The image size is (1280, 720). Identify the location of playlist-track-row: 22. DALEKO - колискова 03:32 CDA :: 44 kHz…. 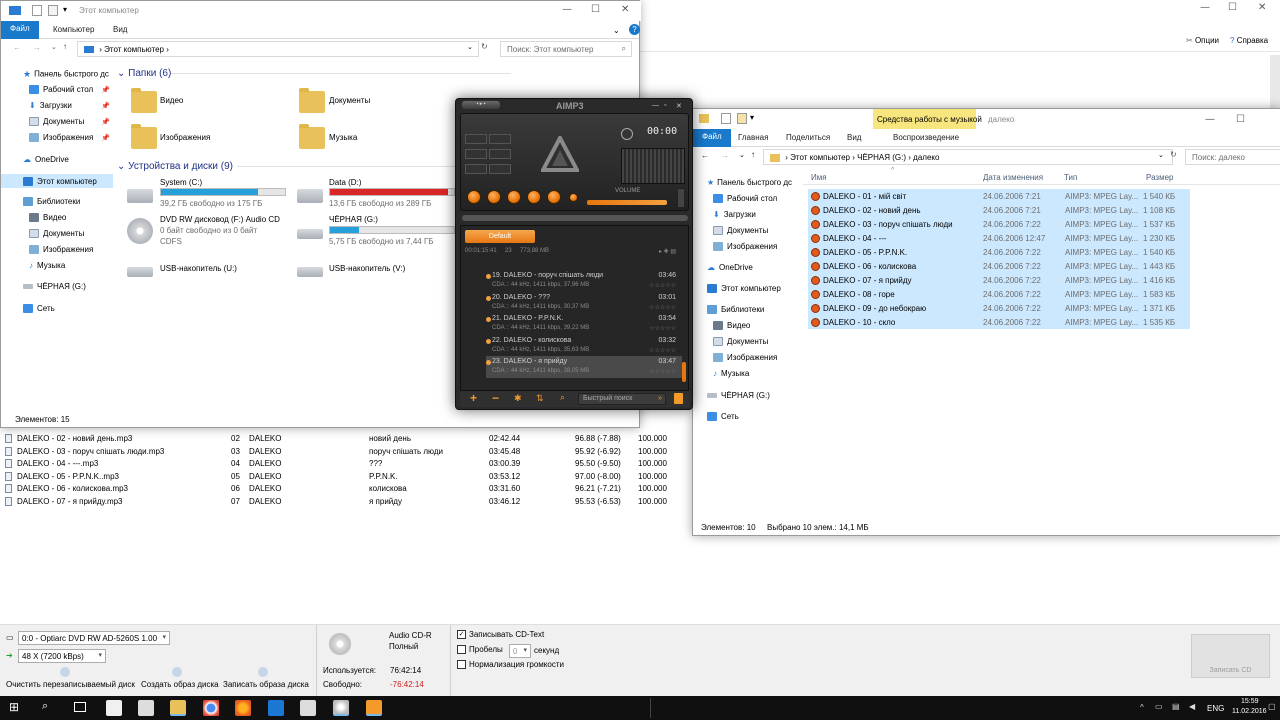
(584, 346).